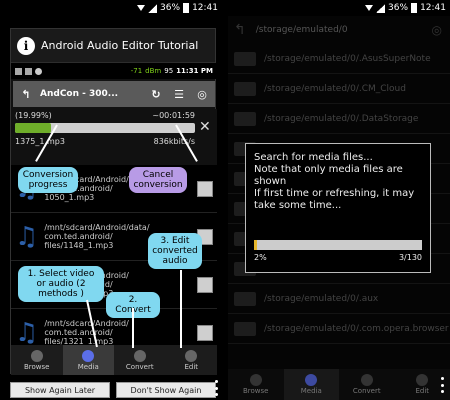 The width and height of the screenshot is (450, 400). I want to click on bottom-tab-bar: Browse Media Convert Edit, so click(114, 360).